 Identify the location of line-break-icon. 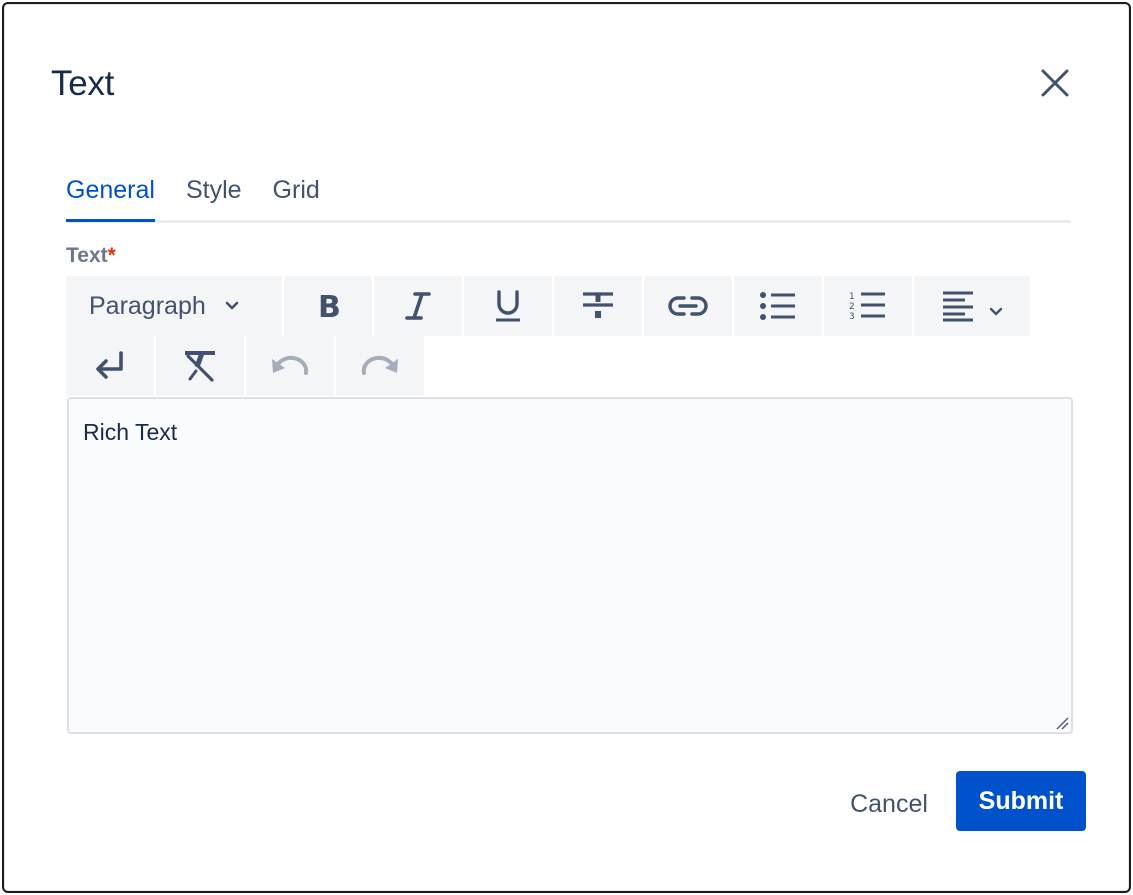
(110, 366).